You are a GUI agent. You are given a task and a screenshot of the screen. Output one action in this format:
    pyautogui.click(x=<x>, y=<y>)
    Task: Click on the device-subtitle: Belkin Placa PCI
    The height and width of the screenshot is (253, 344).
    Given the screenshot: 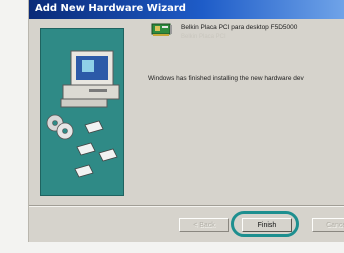 What is the action you would take?
    pyautogui.click(x=203, y=37)
    